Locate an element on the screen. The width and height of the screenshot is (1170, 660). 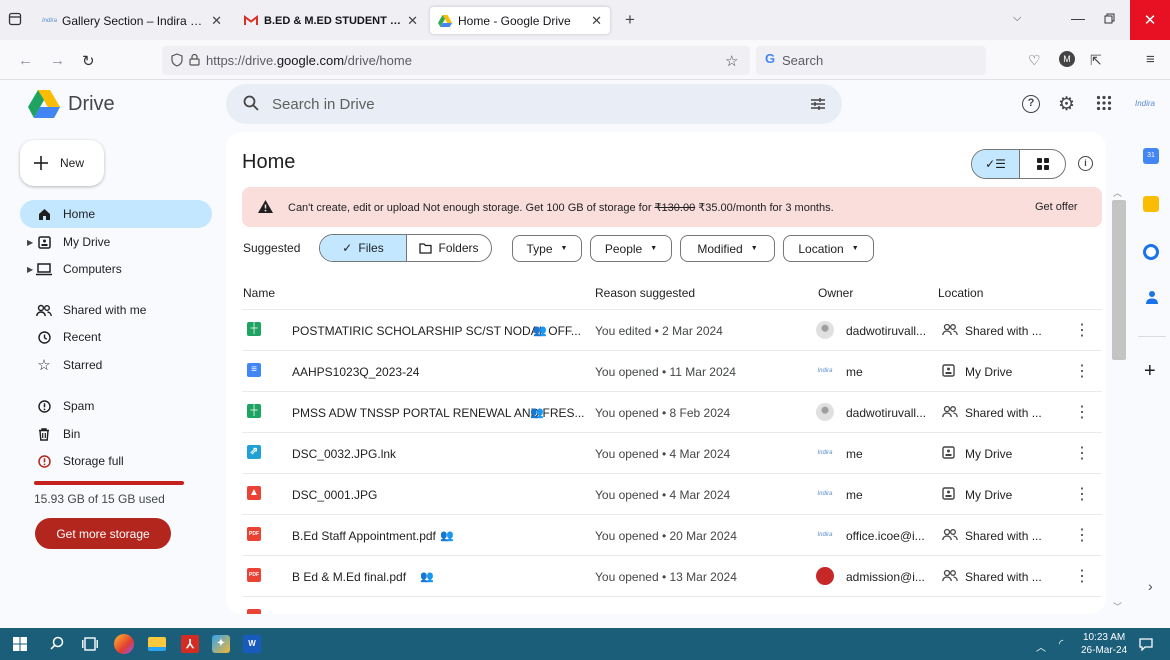
file-name: DSC_0032.JPG.lnk is located at coordinates (344, 454).